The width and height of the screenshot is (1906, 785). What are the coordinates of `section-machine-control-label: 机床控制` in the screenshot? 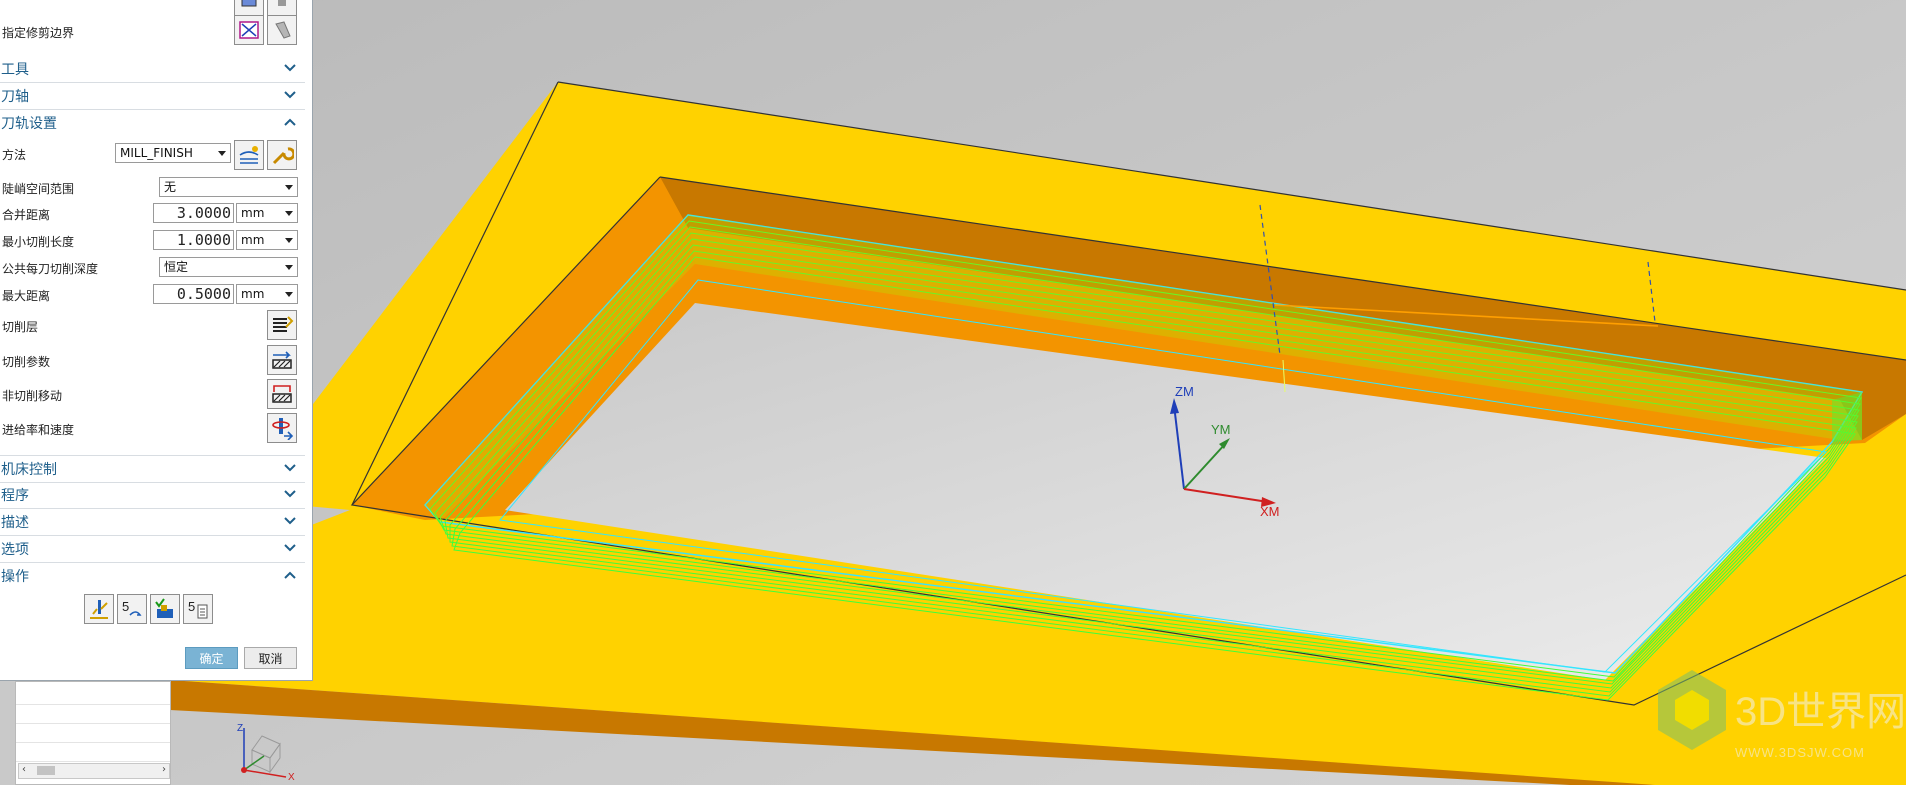 It's located at (29, 470).